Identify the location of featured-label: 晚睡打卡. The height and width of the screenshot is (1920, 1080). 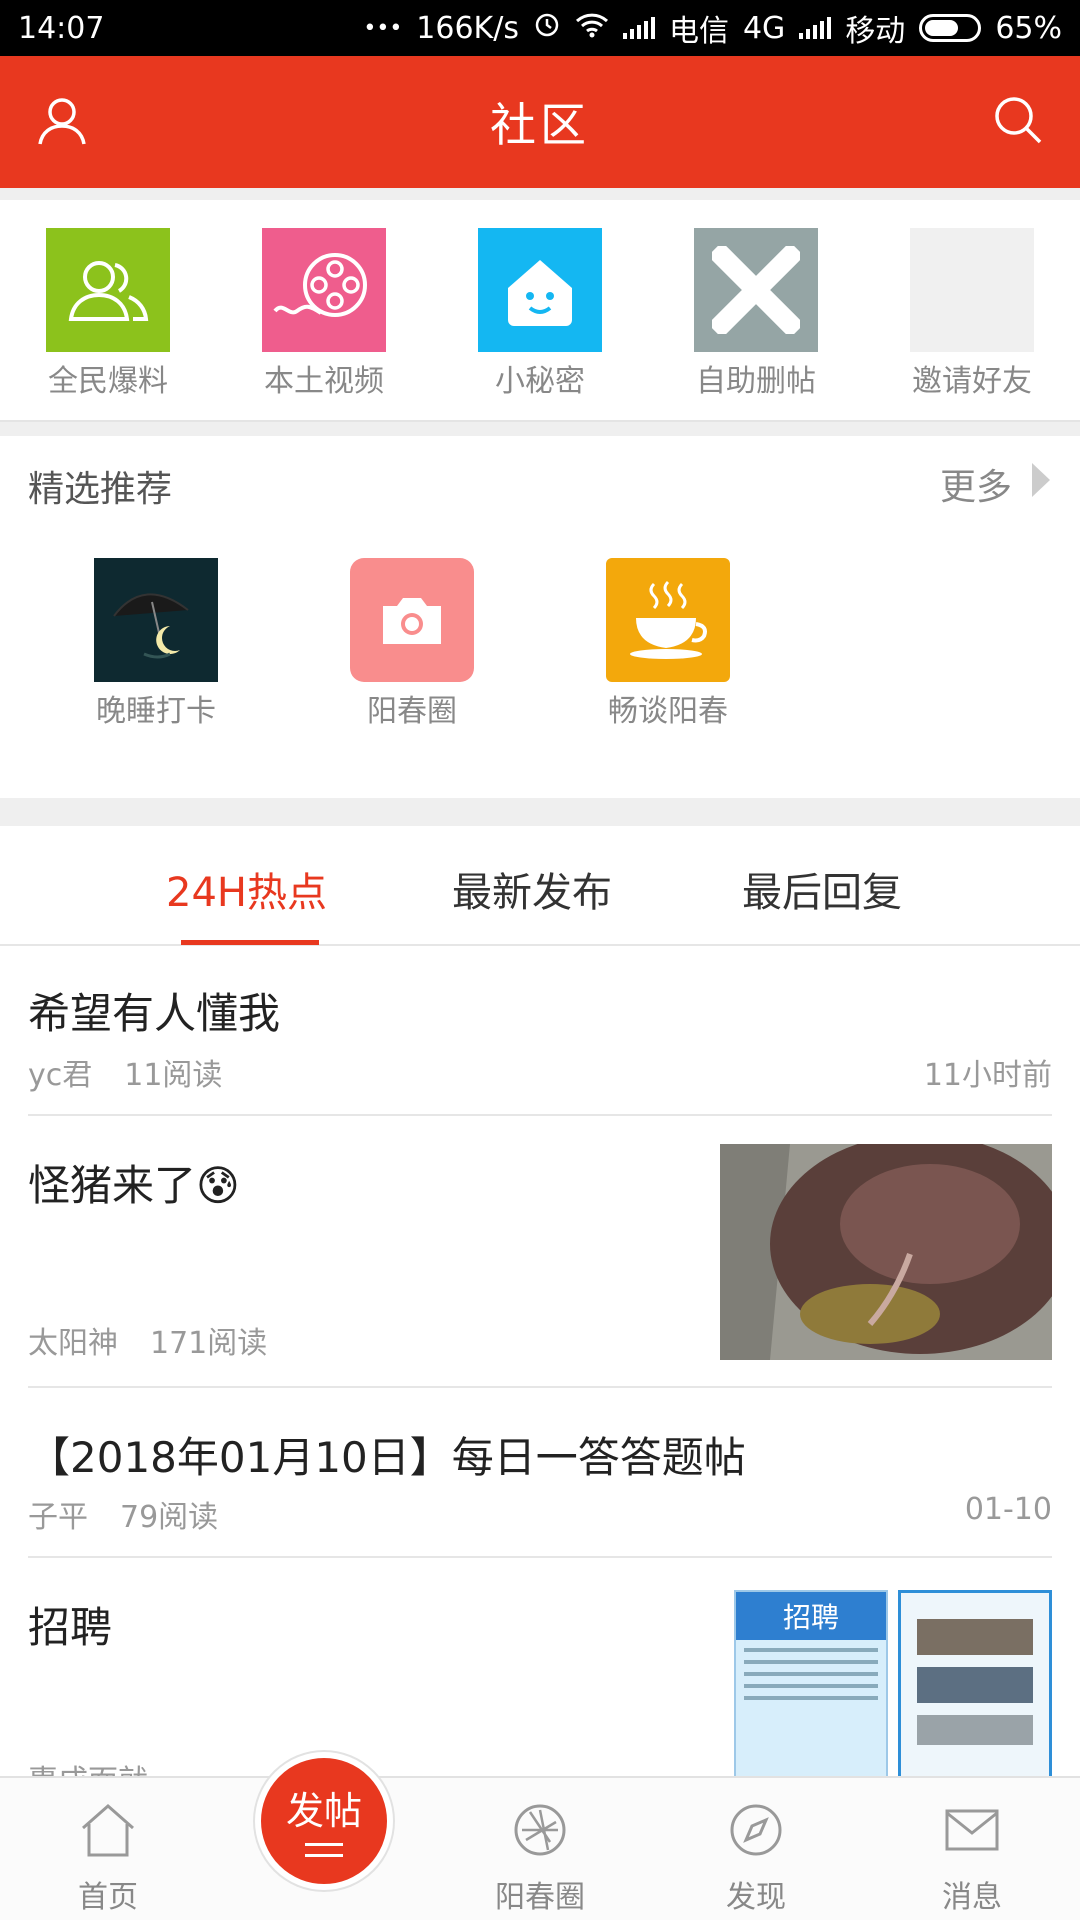
(156, 711).